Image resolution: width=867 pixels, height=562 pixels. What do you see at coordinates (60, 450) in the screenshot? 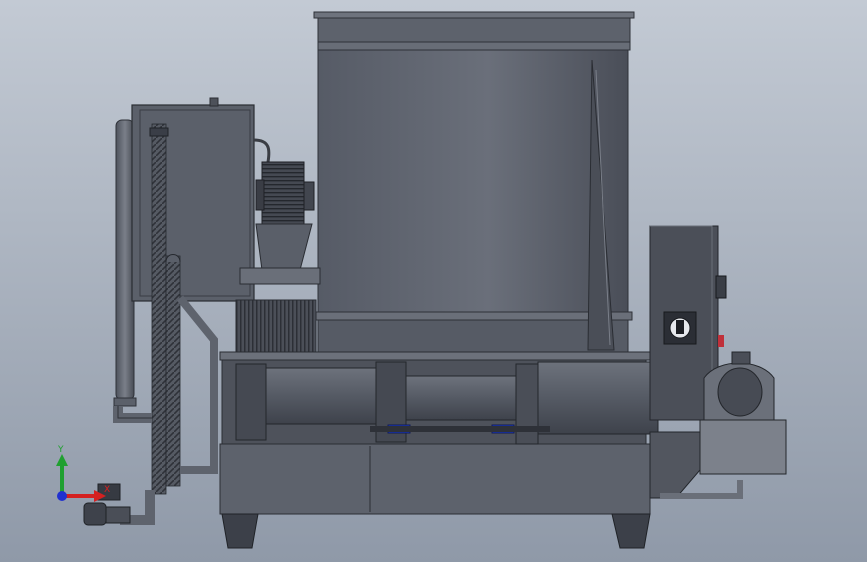
I see `y-axis-label: Y` at bounding box center [60, 450].